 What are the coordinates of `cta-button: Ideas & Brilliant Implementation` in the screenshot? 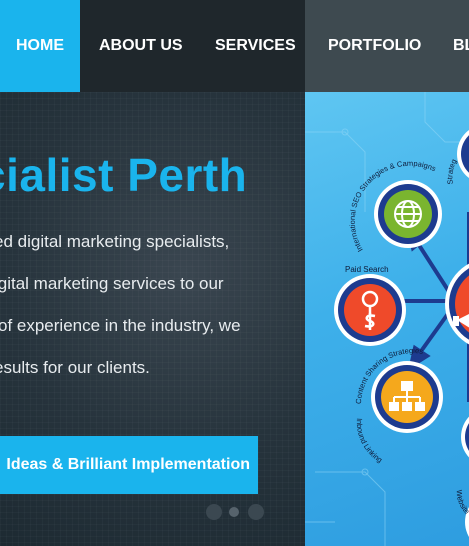 It's located at (129, 465).